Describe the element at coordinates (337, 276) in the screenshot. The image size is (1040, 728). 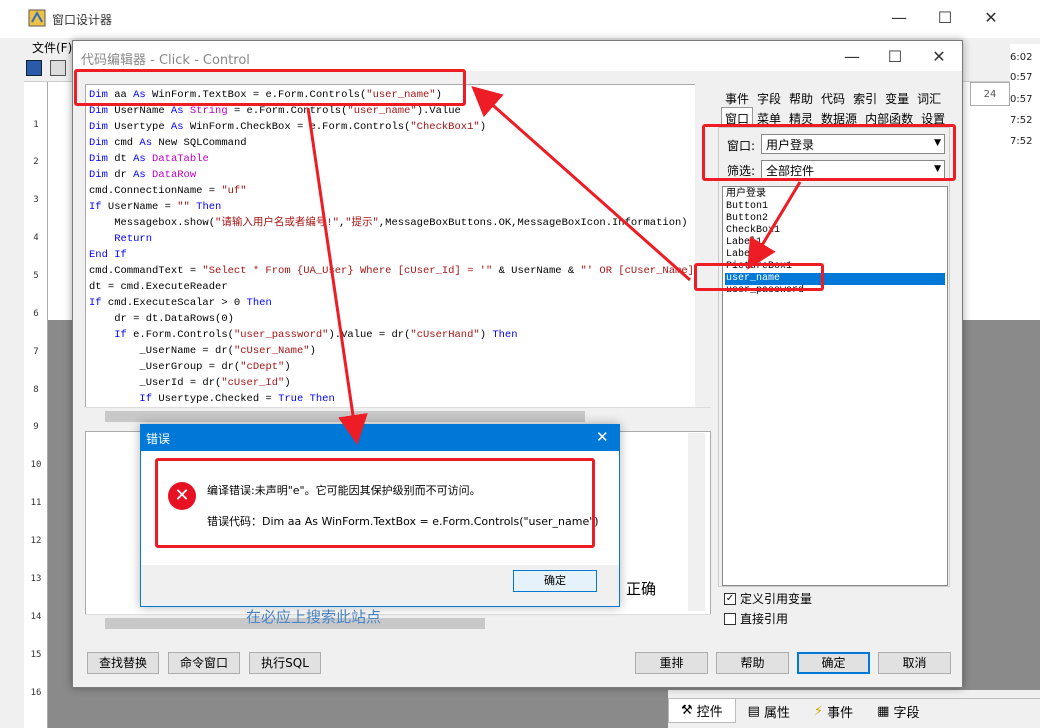
I see `arrow-to-error` at that location.